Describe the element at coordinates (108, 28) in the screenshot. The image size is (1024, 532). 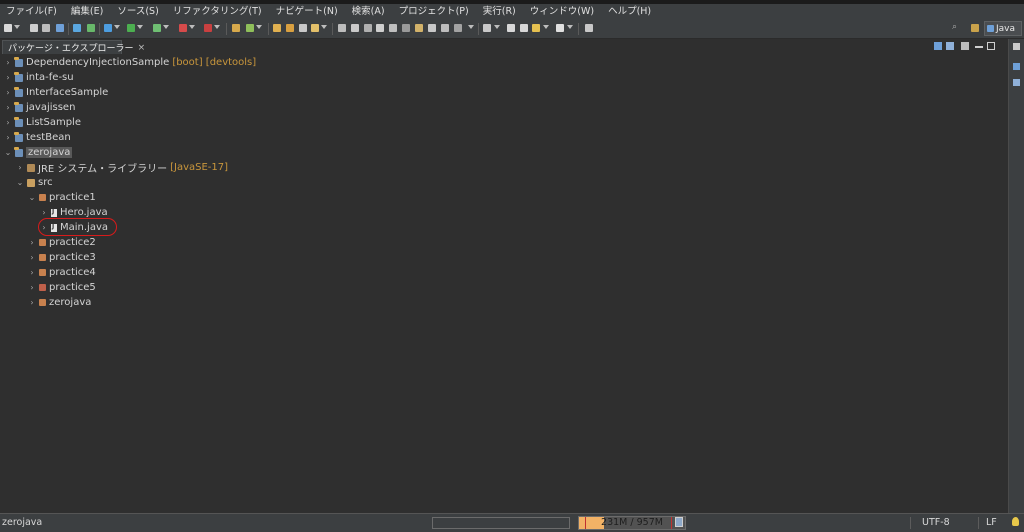
I see `debug-icon` at that location.